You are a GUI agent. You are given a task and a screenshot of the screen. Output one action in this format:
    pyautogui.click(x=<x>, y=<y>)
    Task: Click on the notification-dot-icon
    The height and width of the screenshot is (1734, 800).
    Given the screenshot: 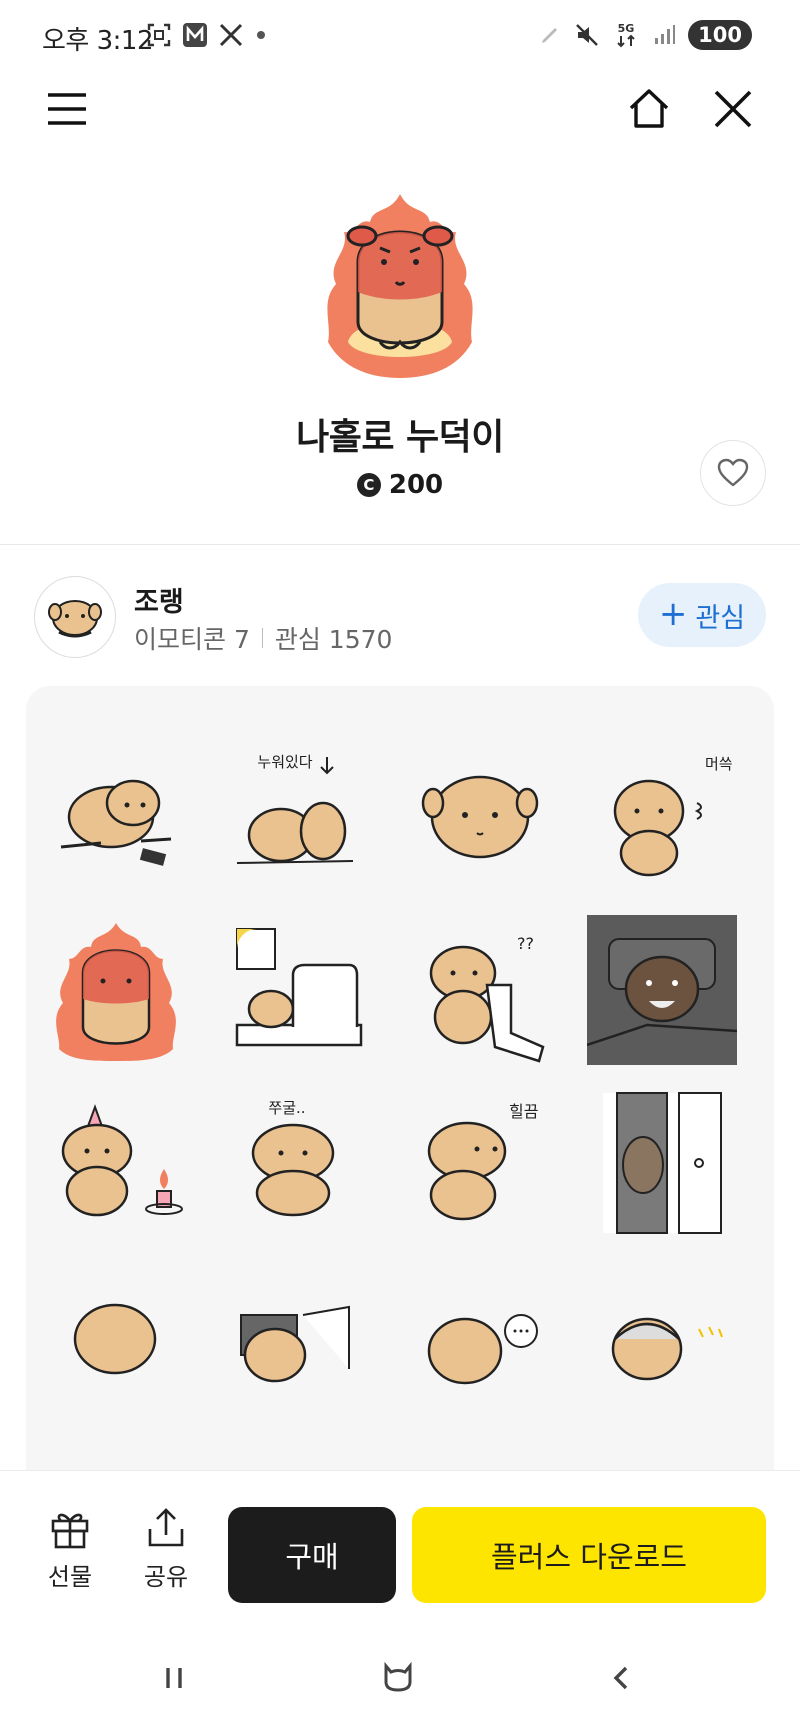 What is the action you would take?
    pyautogui.click(x=261, y=35)
    